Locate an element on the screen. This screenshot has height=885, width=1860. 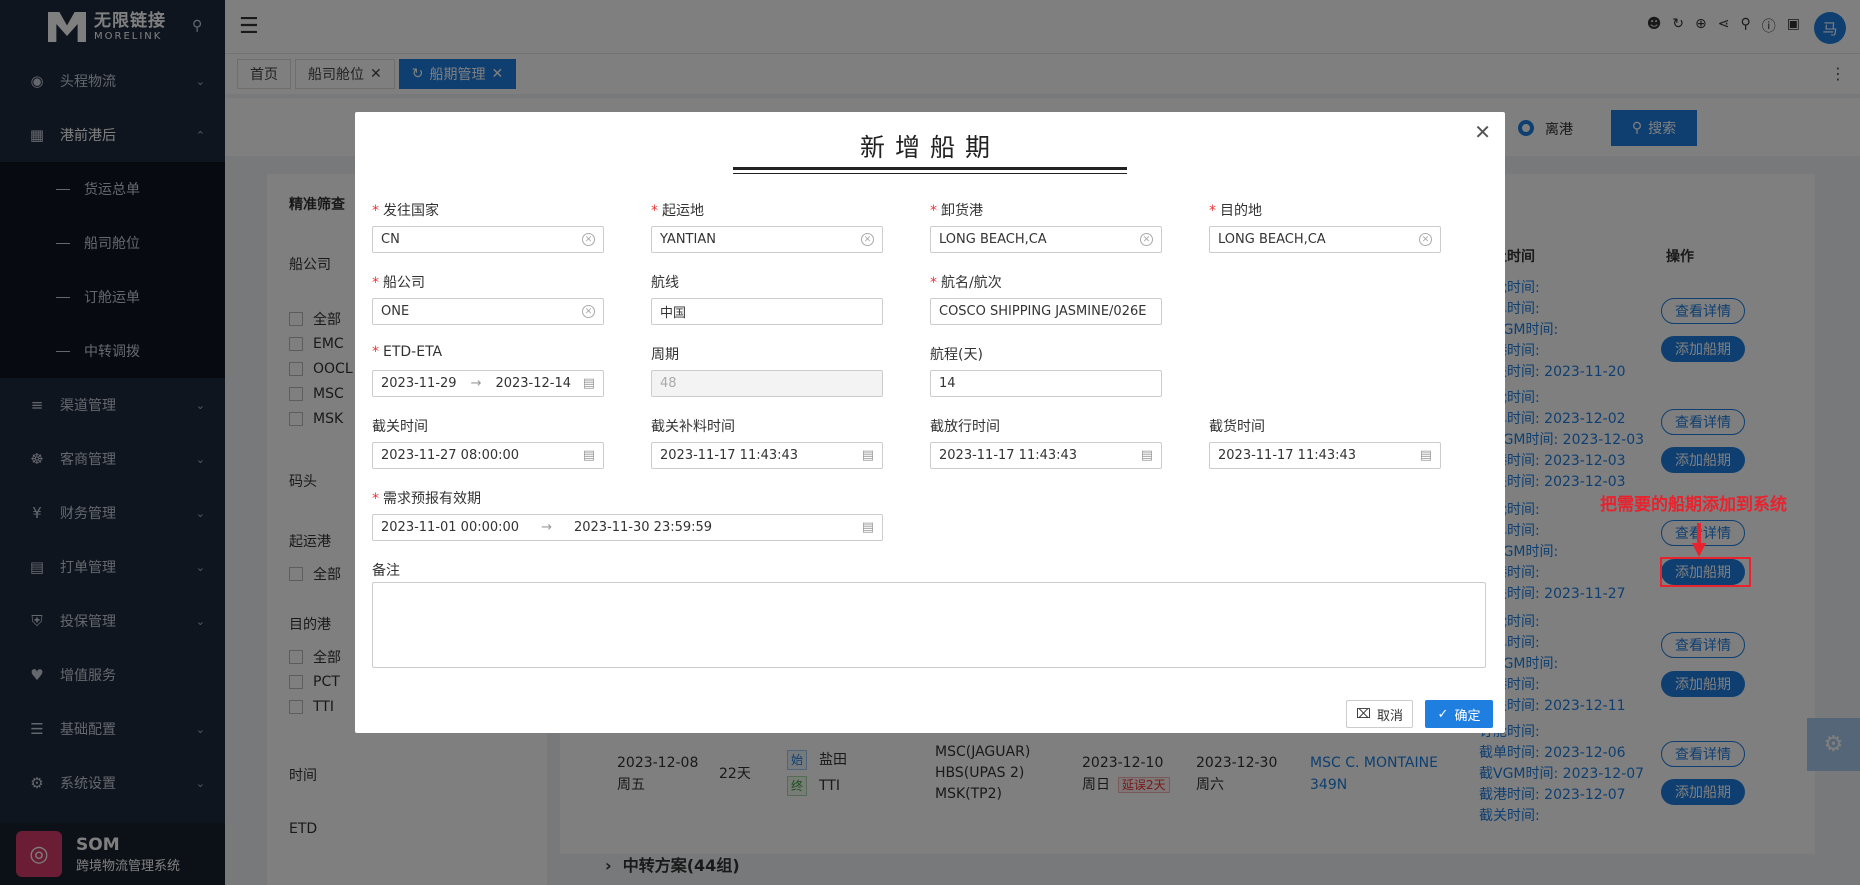
range-end: 2023-11-30 23:59:59 is located at coordinates (643, 527).